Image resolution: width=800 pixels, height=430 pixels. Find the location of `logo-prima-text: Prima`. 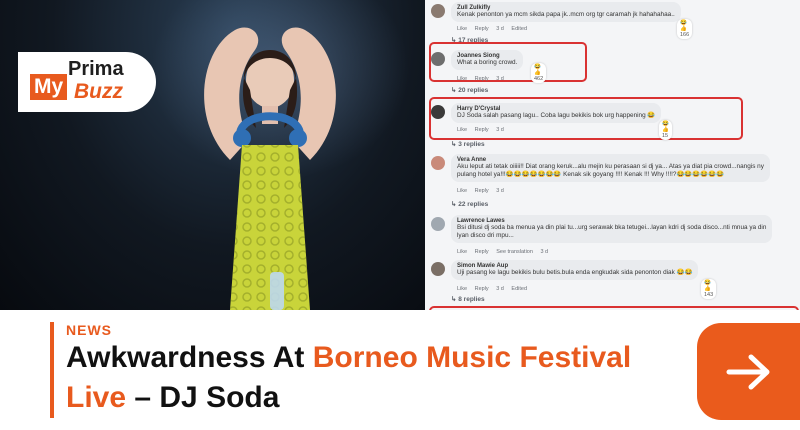

logo-prima-text: Prima is located at coordinates (96, 69).